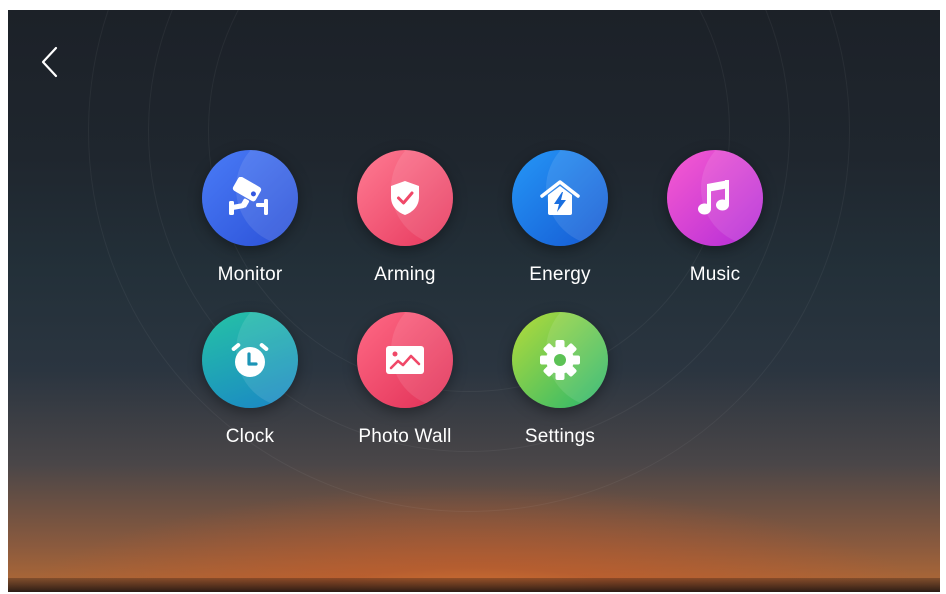 The height and width of the screenshot is (594, 946). I want to click on gear-icon, so click(560, 360).